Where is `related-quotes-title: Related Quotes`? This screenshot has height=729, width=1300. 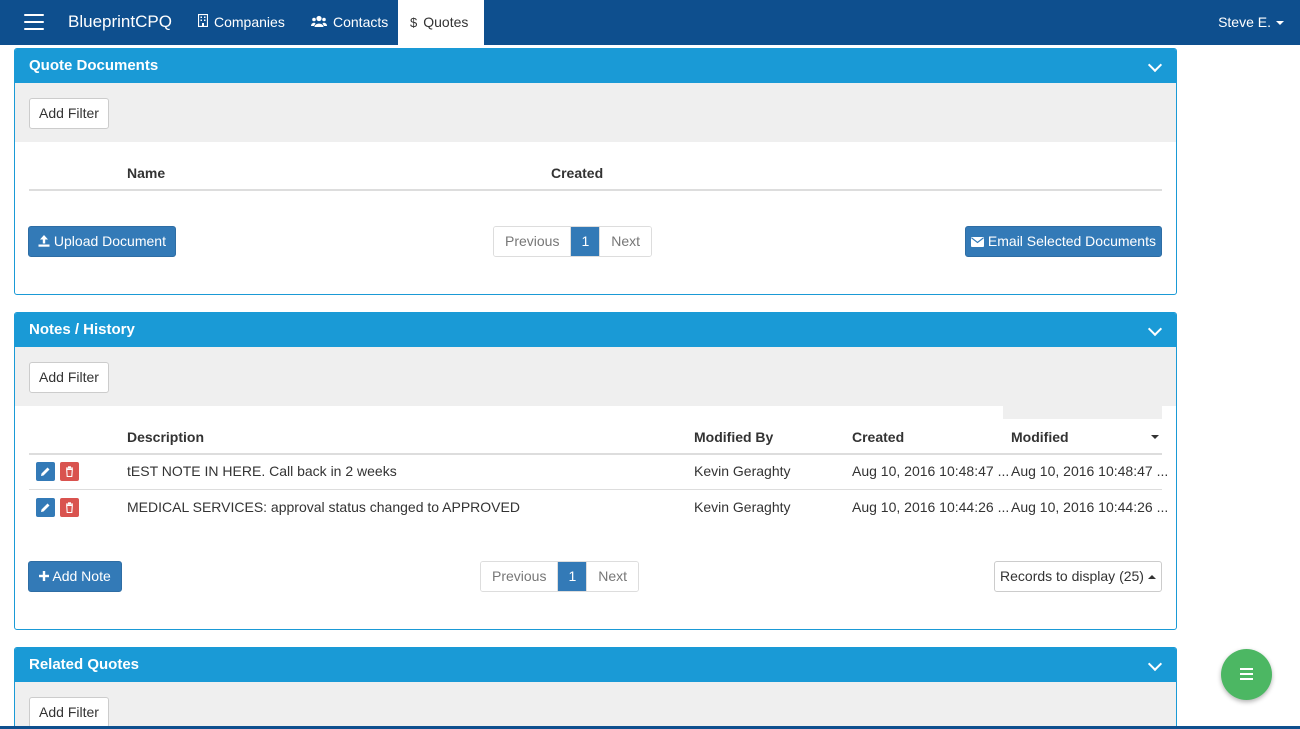
related-quotes-title: Related Quotes is located at coordinates (84, 664).